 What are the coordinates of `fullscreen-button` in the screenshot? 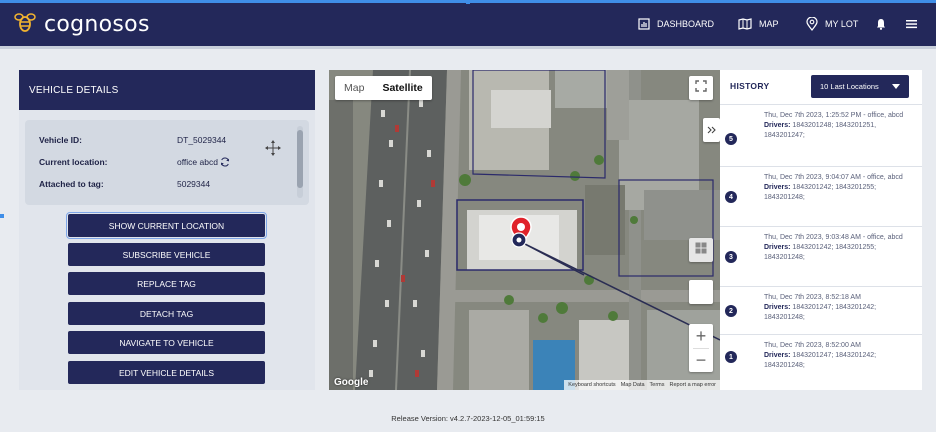 It's located at (701, 88).